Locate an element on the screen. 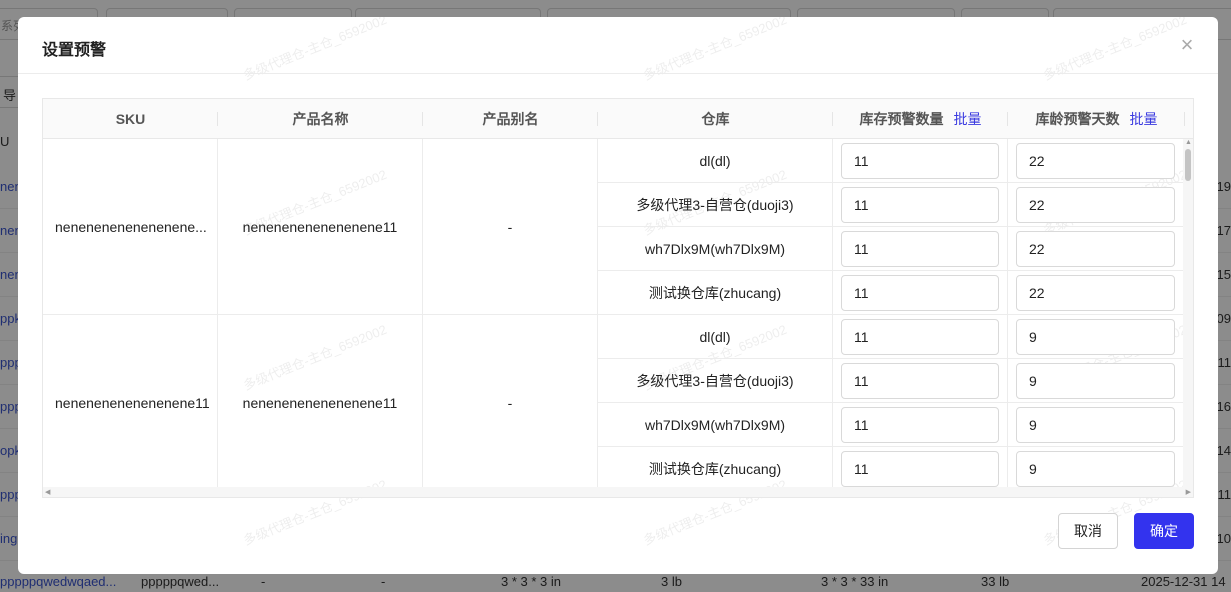 The height and width of the screenshot is (592, 1231). batch-stock-warning-link: 批量 is located at coordinates (968, 119).